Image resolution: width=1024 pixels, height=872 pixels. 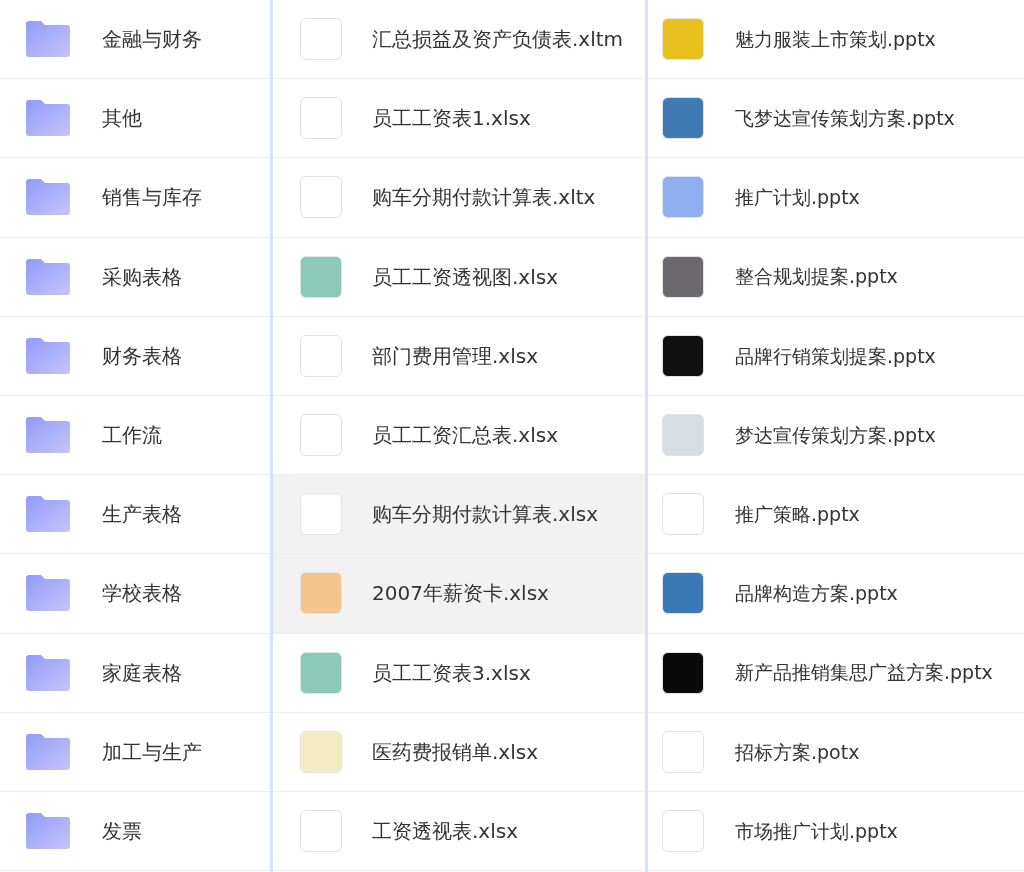 I want to click on folder-name: 采购表格, so click(x=142, y=277).